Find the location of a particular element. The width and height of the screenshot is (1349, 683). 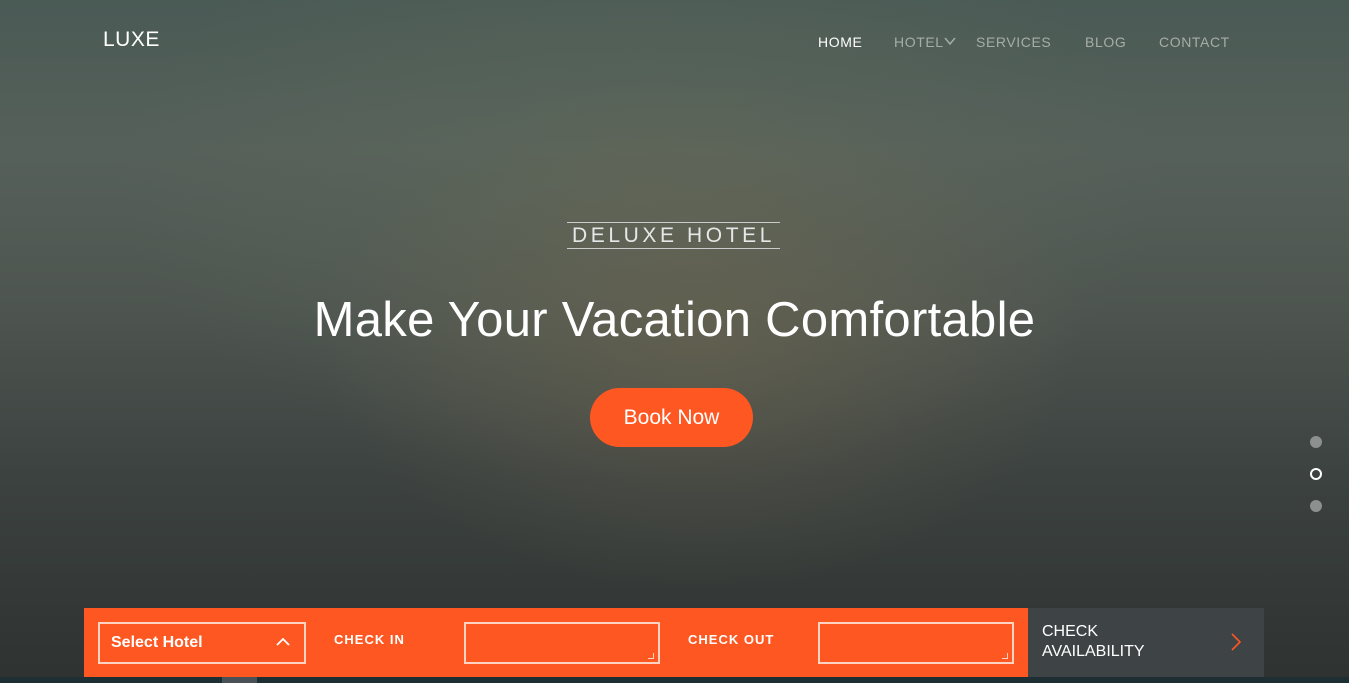

book-now-button: Book Now is located at coordinates (671, 417).